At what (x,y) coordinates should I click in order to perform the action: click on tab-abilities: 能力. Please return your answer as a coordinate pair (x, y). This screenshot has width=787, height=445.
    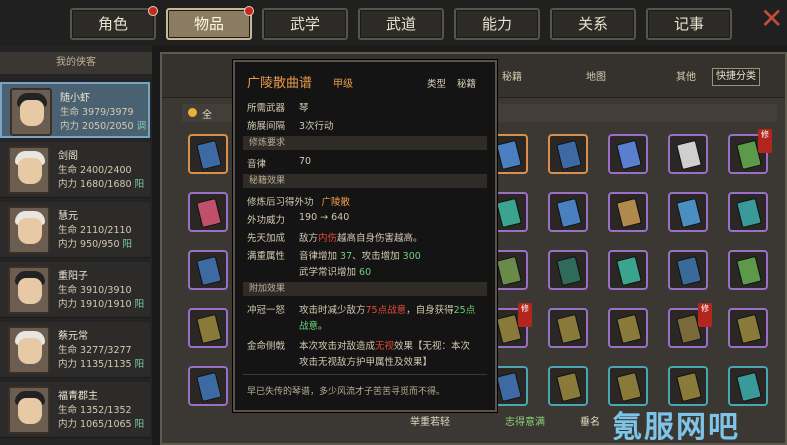
    Looking at the image, I should click on (497, 24).